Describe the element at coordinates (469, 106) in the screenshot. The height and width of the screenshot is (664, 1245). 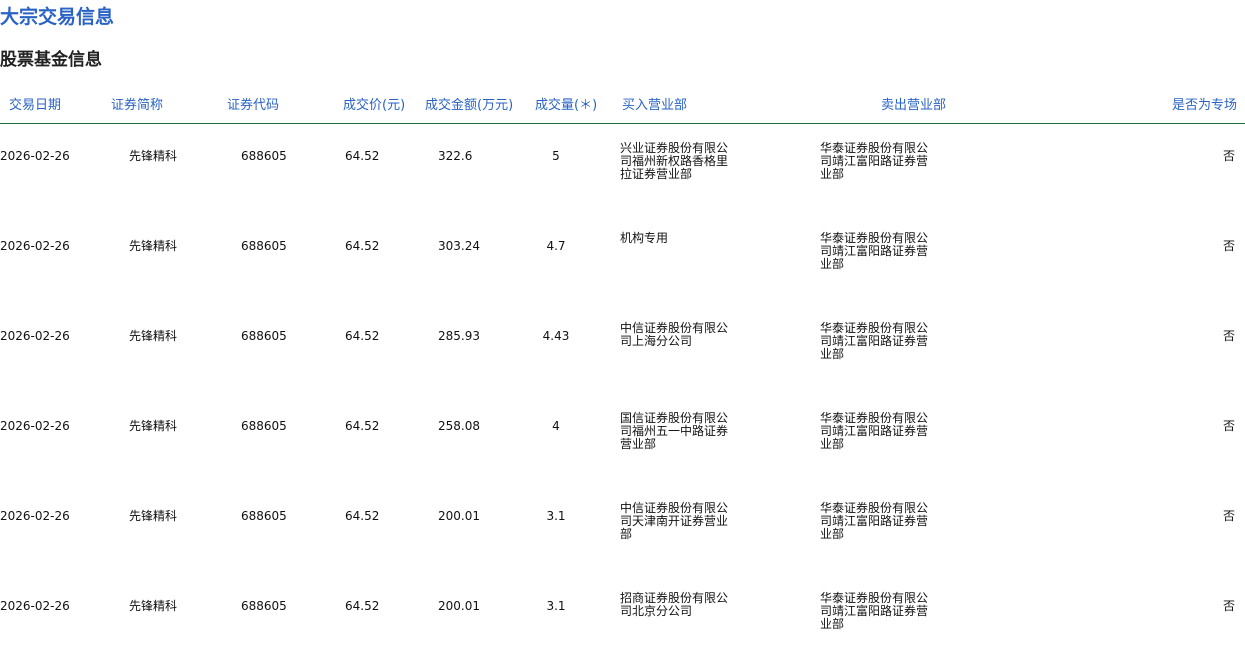
I see `column-header-amount: 成交金额(万元)` at that location.